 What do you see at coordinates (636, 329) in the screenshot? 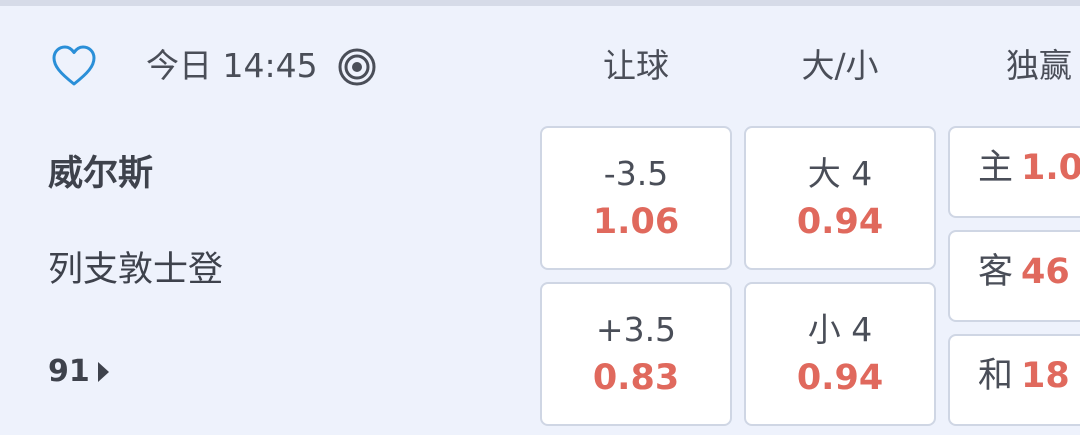
I see `handicap-away-line: +3.5` at bounding box center [636, 329].